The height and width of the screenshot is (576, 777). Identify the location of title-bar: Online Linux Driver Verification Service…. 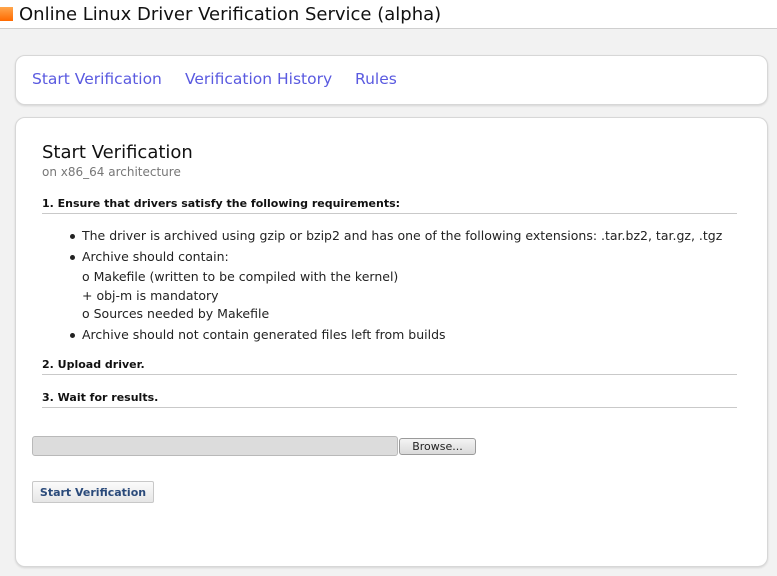
(388, 14).